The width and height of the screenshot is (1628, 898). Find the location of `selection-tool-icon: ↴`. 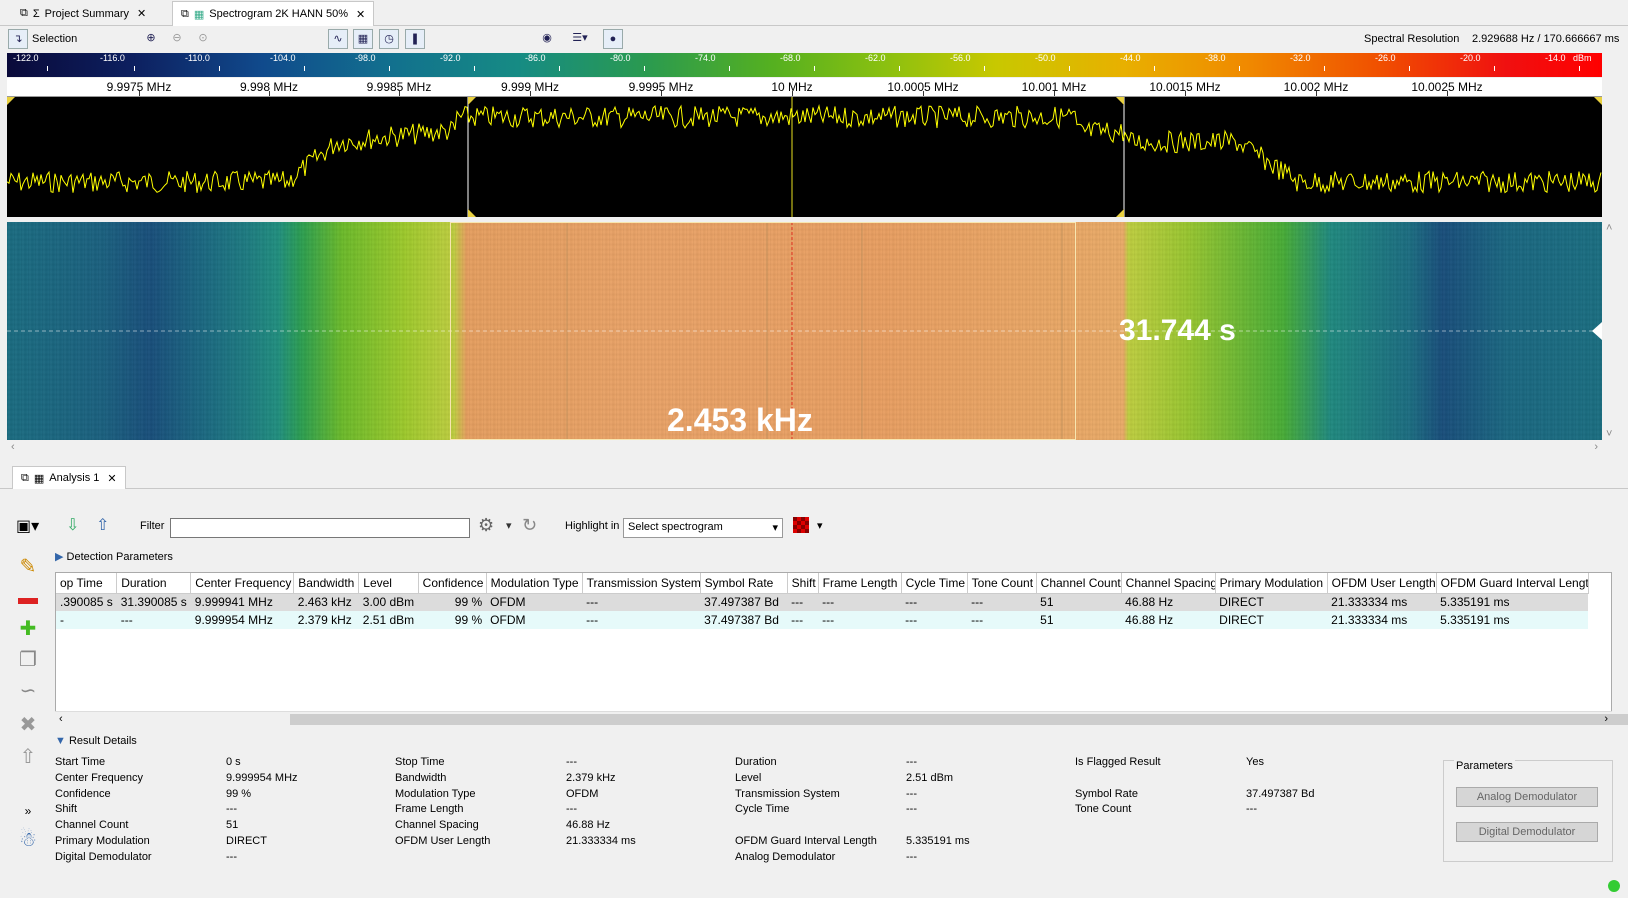

selection-tool-icon: ↴ is located at coordinates (18, 39).